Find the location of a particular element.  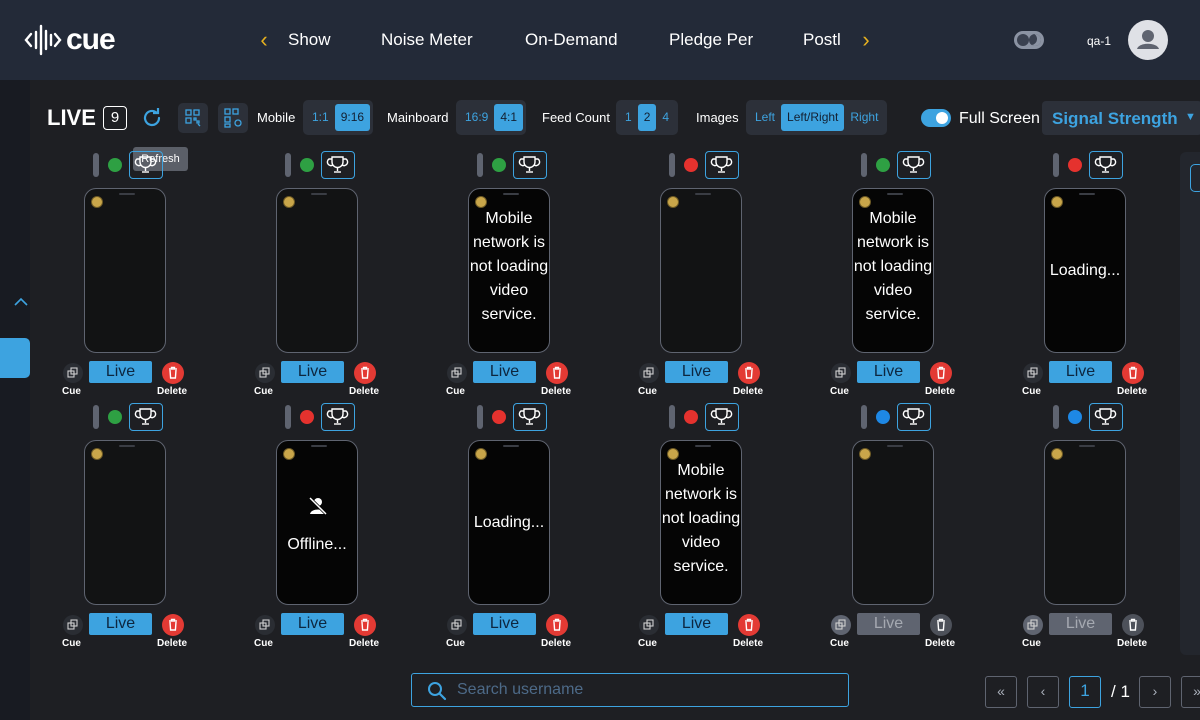

last-page-button: » is located at coordinates (1190, 692).